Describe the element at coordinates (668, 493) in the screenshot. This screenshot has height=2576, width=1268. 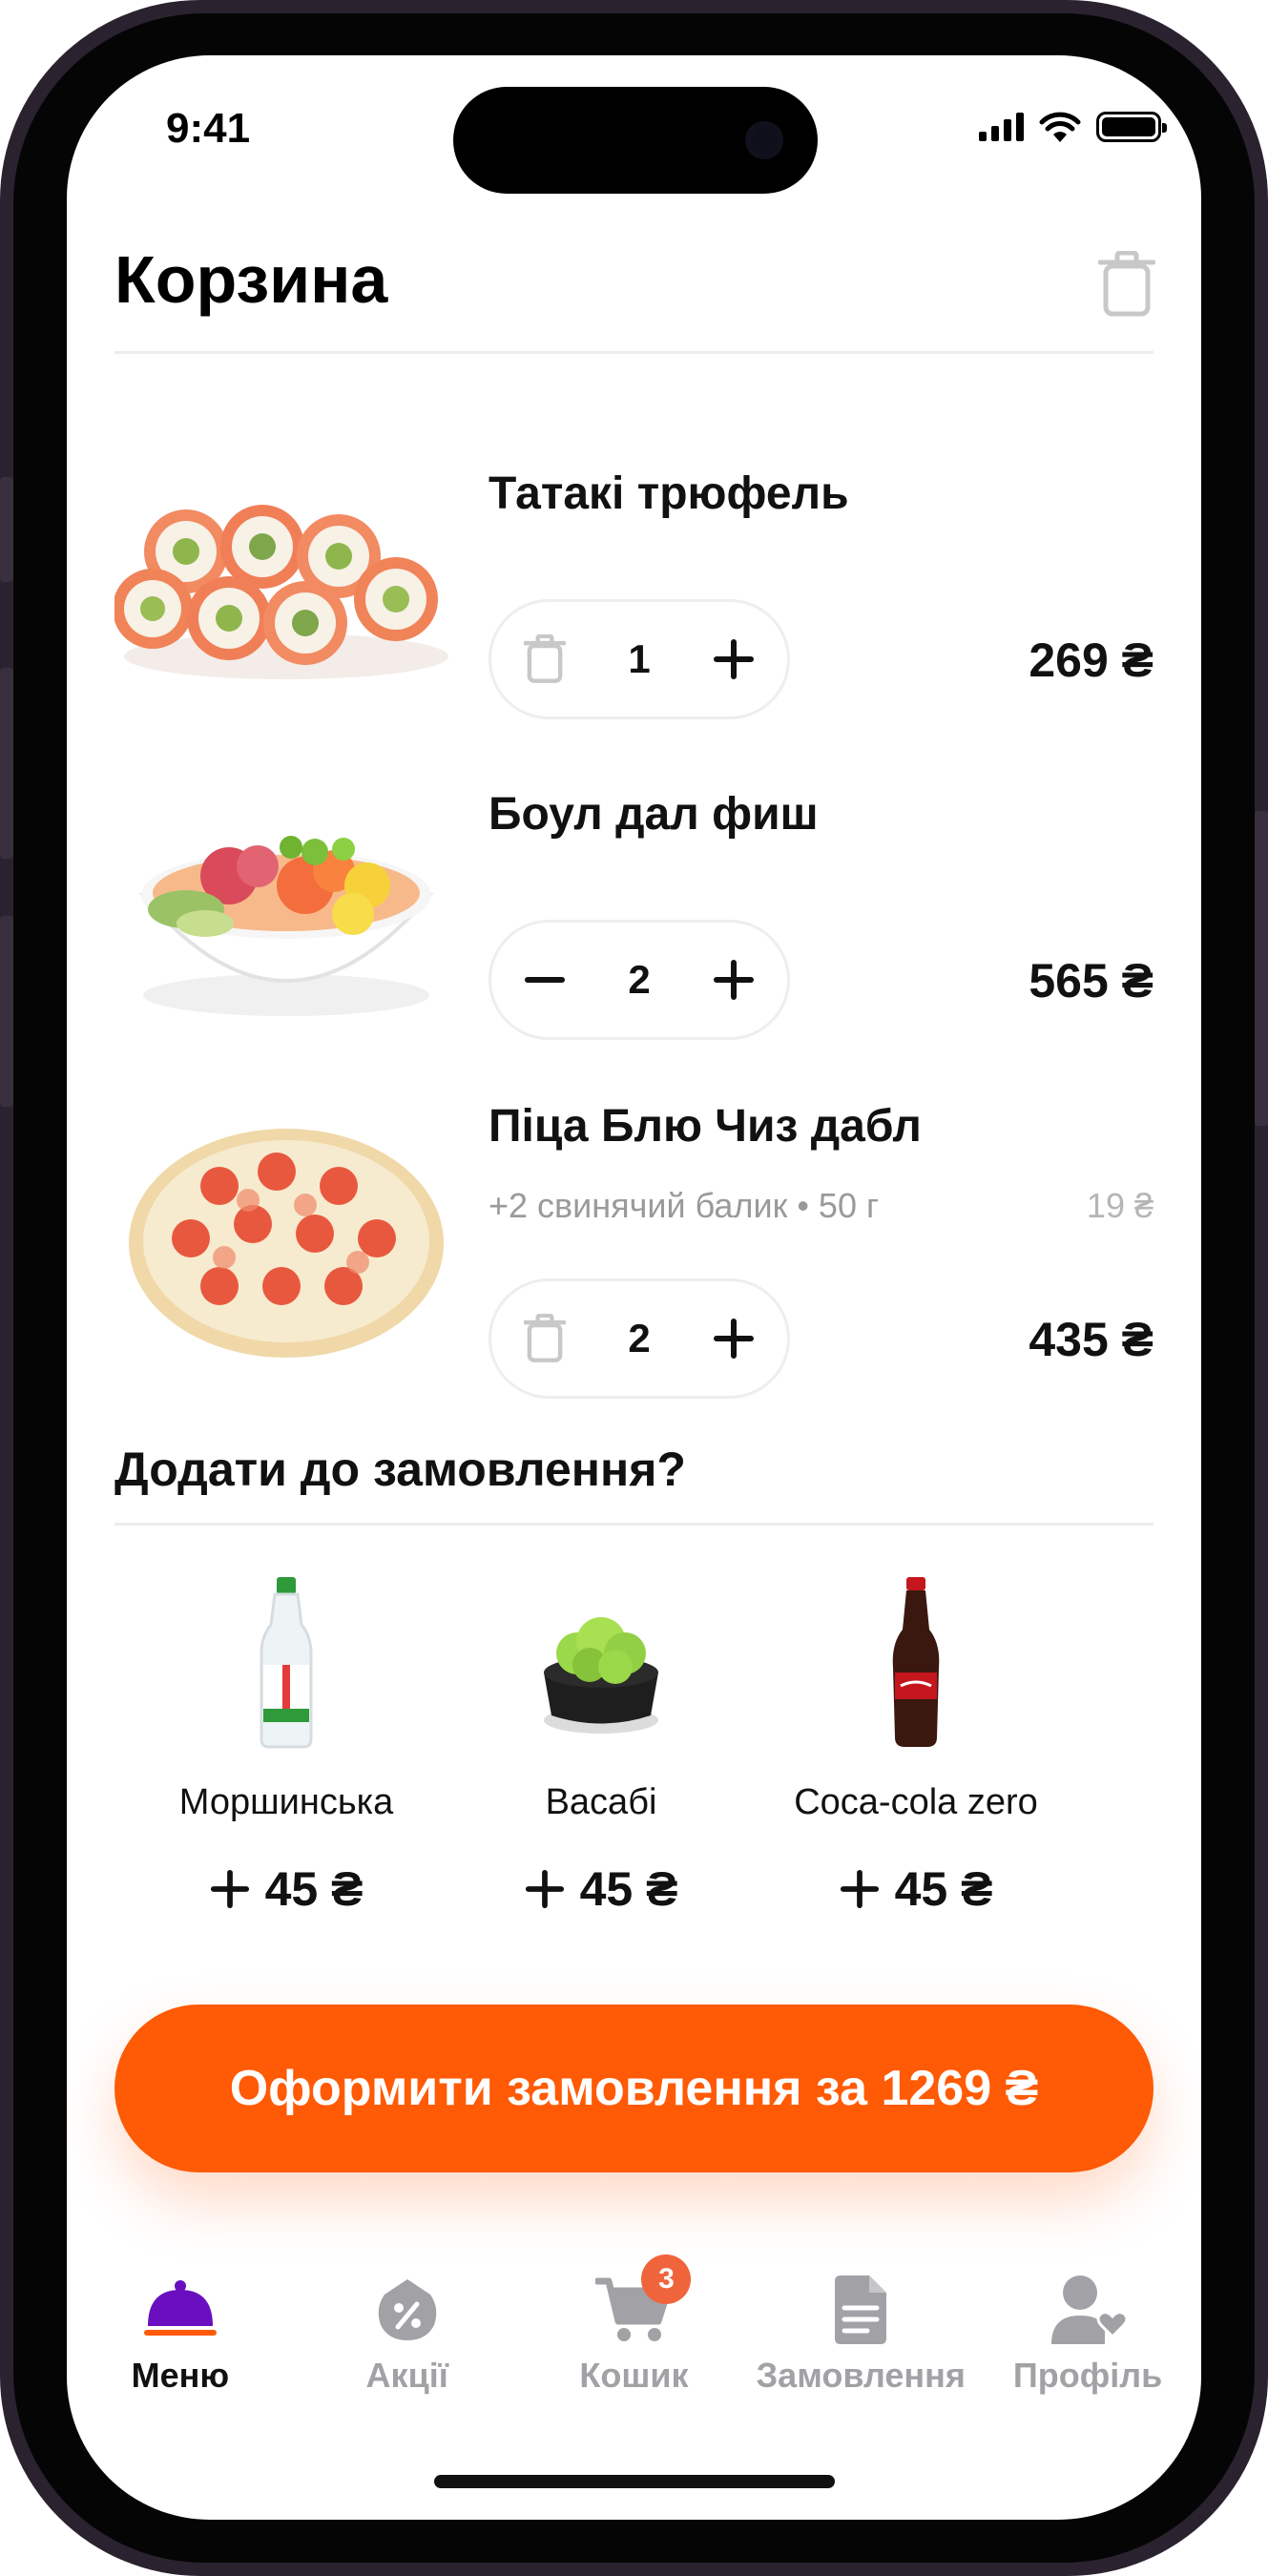
I see `item-name: Татакі трюфель` at that location.